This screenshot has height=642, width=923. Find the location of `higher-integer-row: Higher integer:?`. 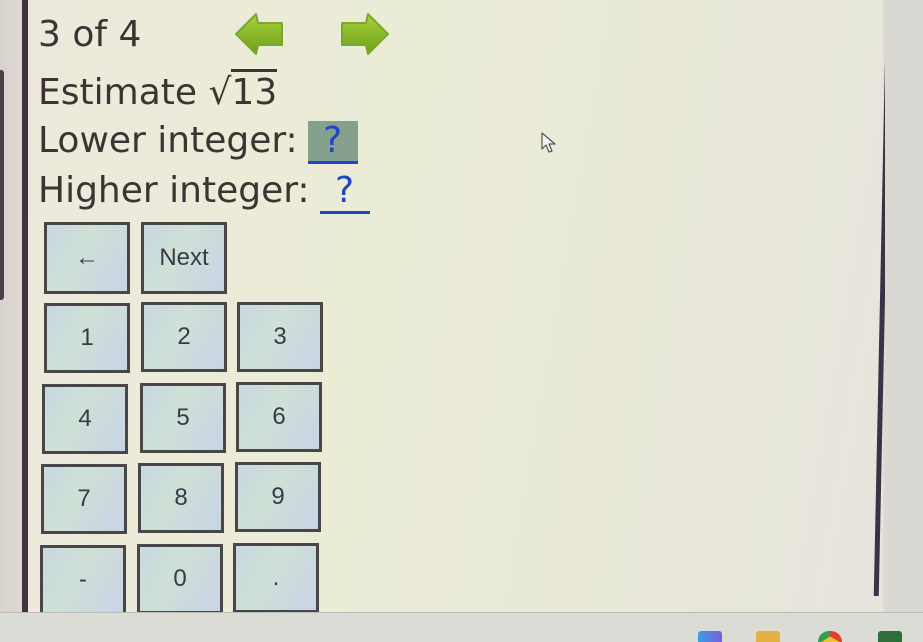

higher-integer-row: Higher integer:? is located at coordinates (204, 192).